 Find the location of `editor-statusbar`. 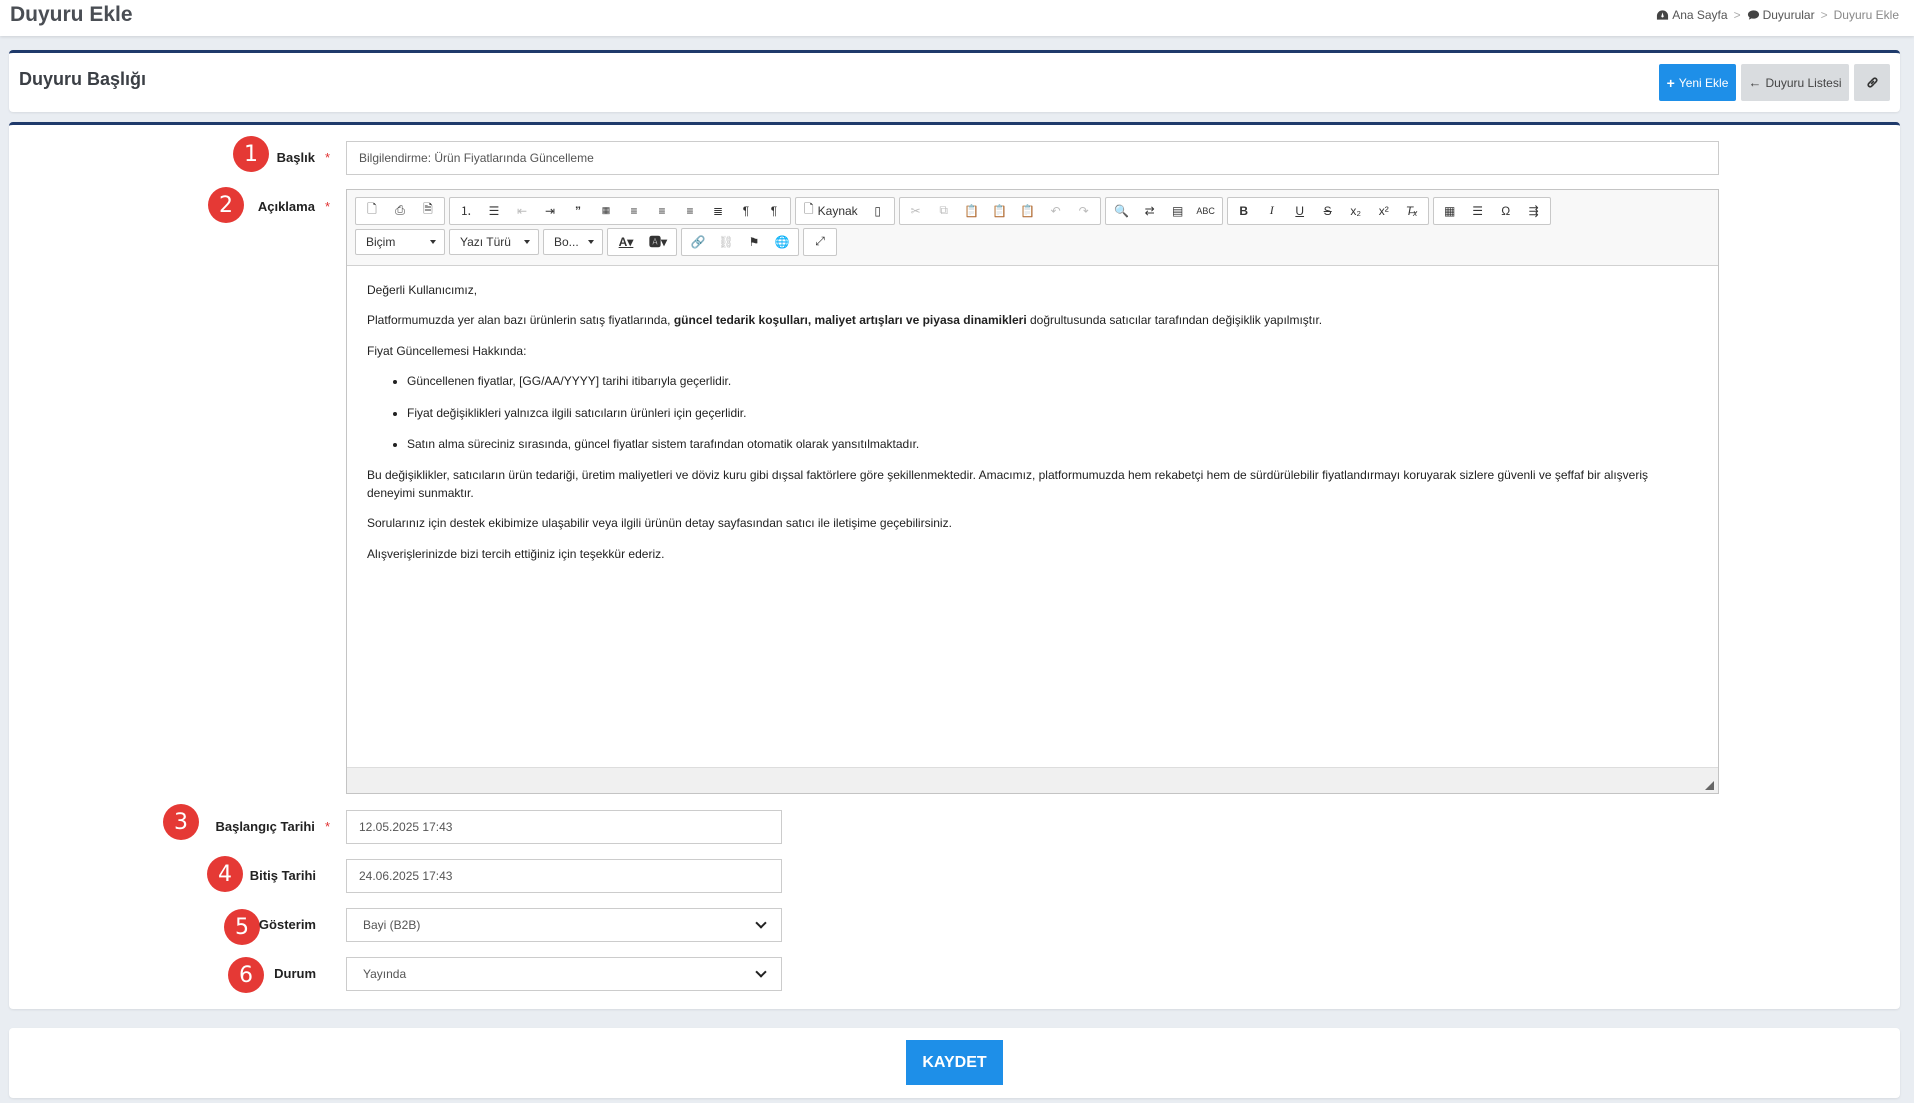

editor-statusbar is located at coordinates (1032, 780).